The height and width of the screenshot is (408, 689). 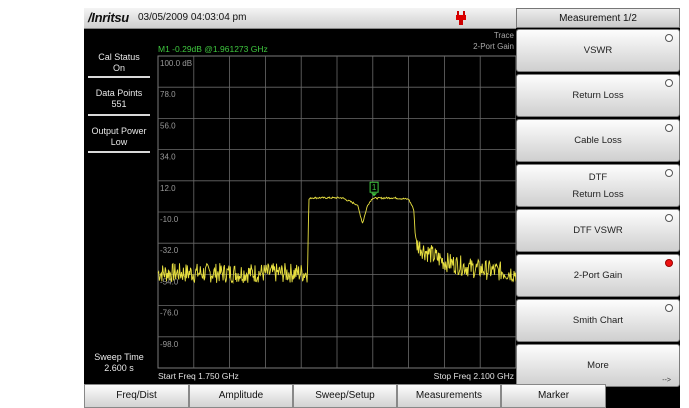 I want to click on more-arrow-icon: -->, so click(x=666, y=380).